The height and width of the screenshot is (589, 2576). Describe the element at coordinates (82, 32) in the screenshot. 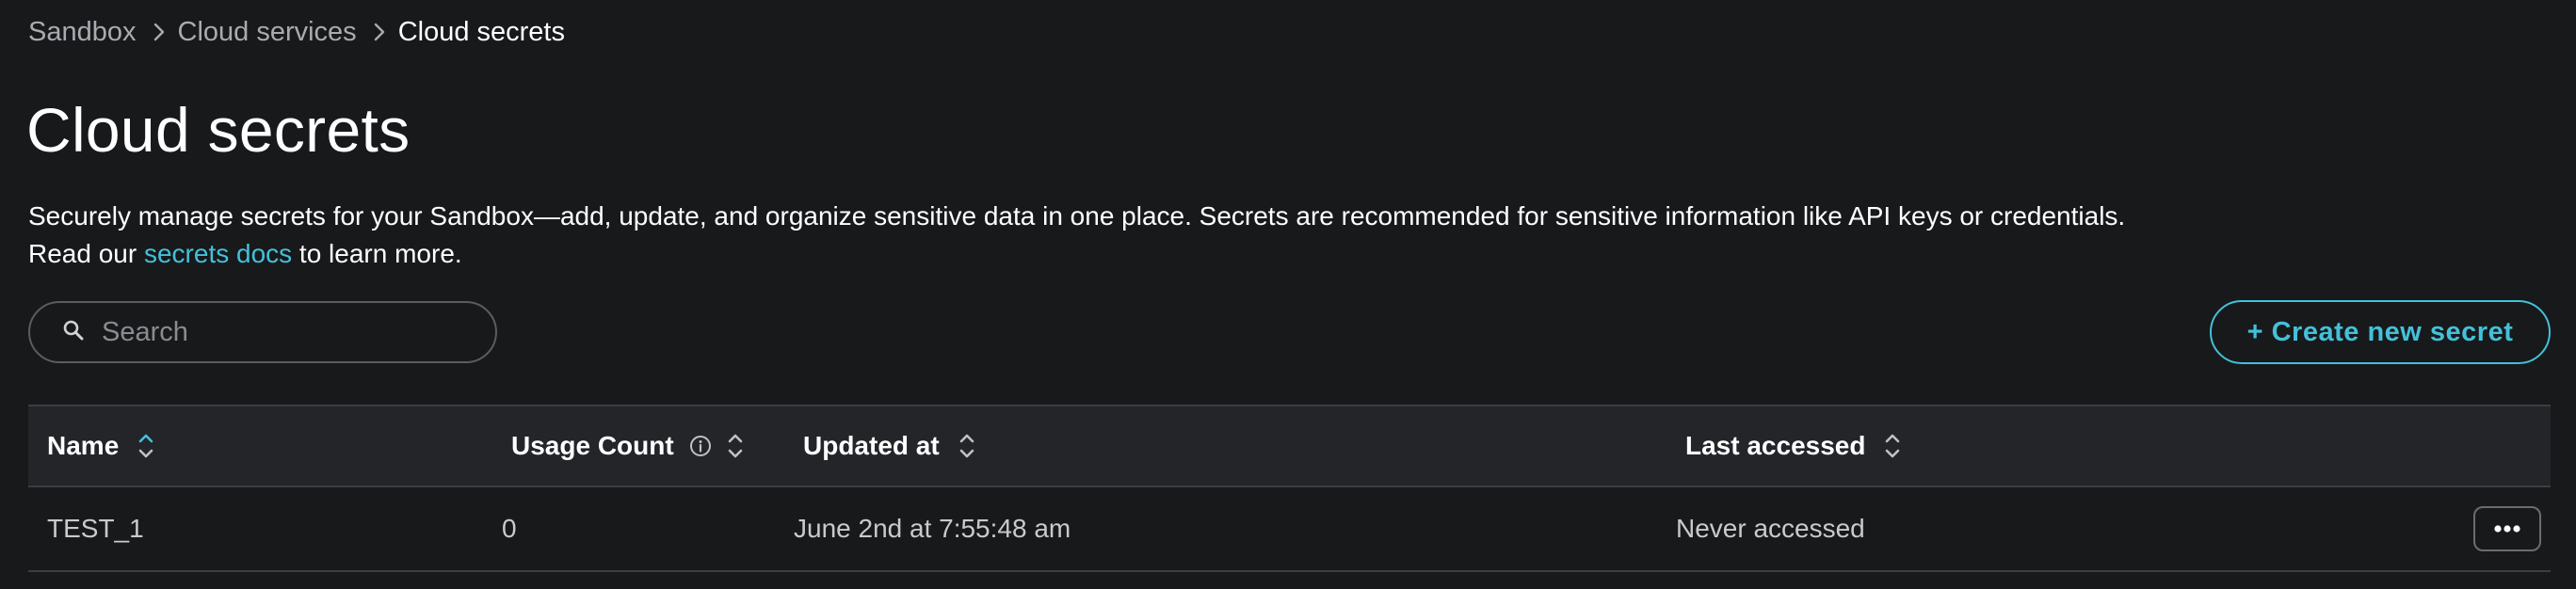

I see `breadcrumb-item-sandbox: Sandbox` at that location.